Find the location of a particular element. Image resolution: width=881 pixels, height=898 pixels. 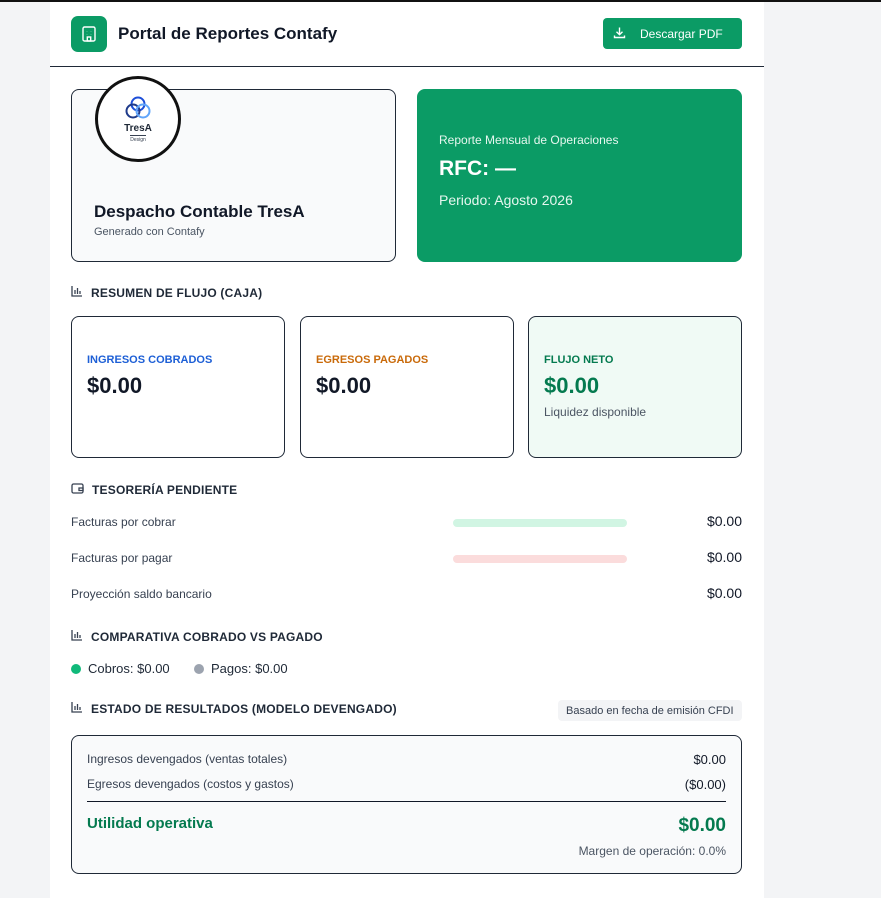

building-icon is located at coordinates (89, 34).